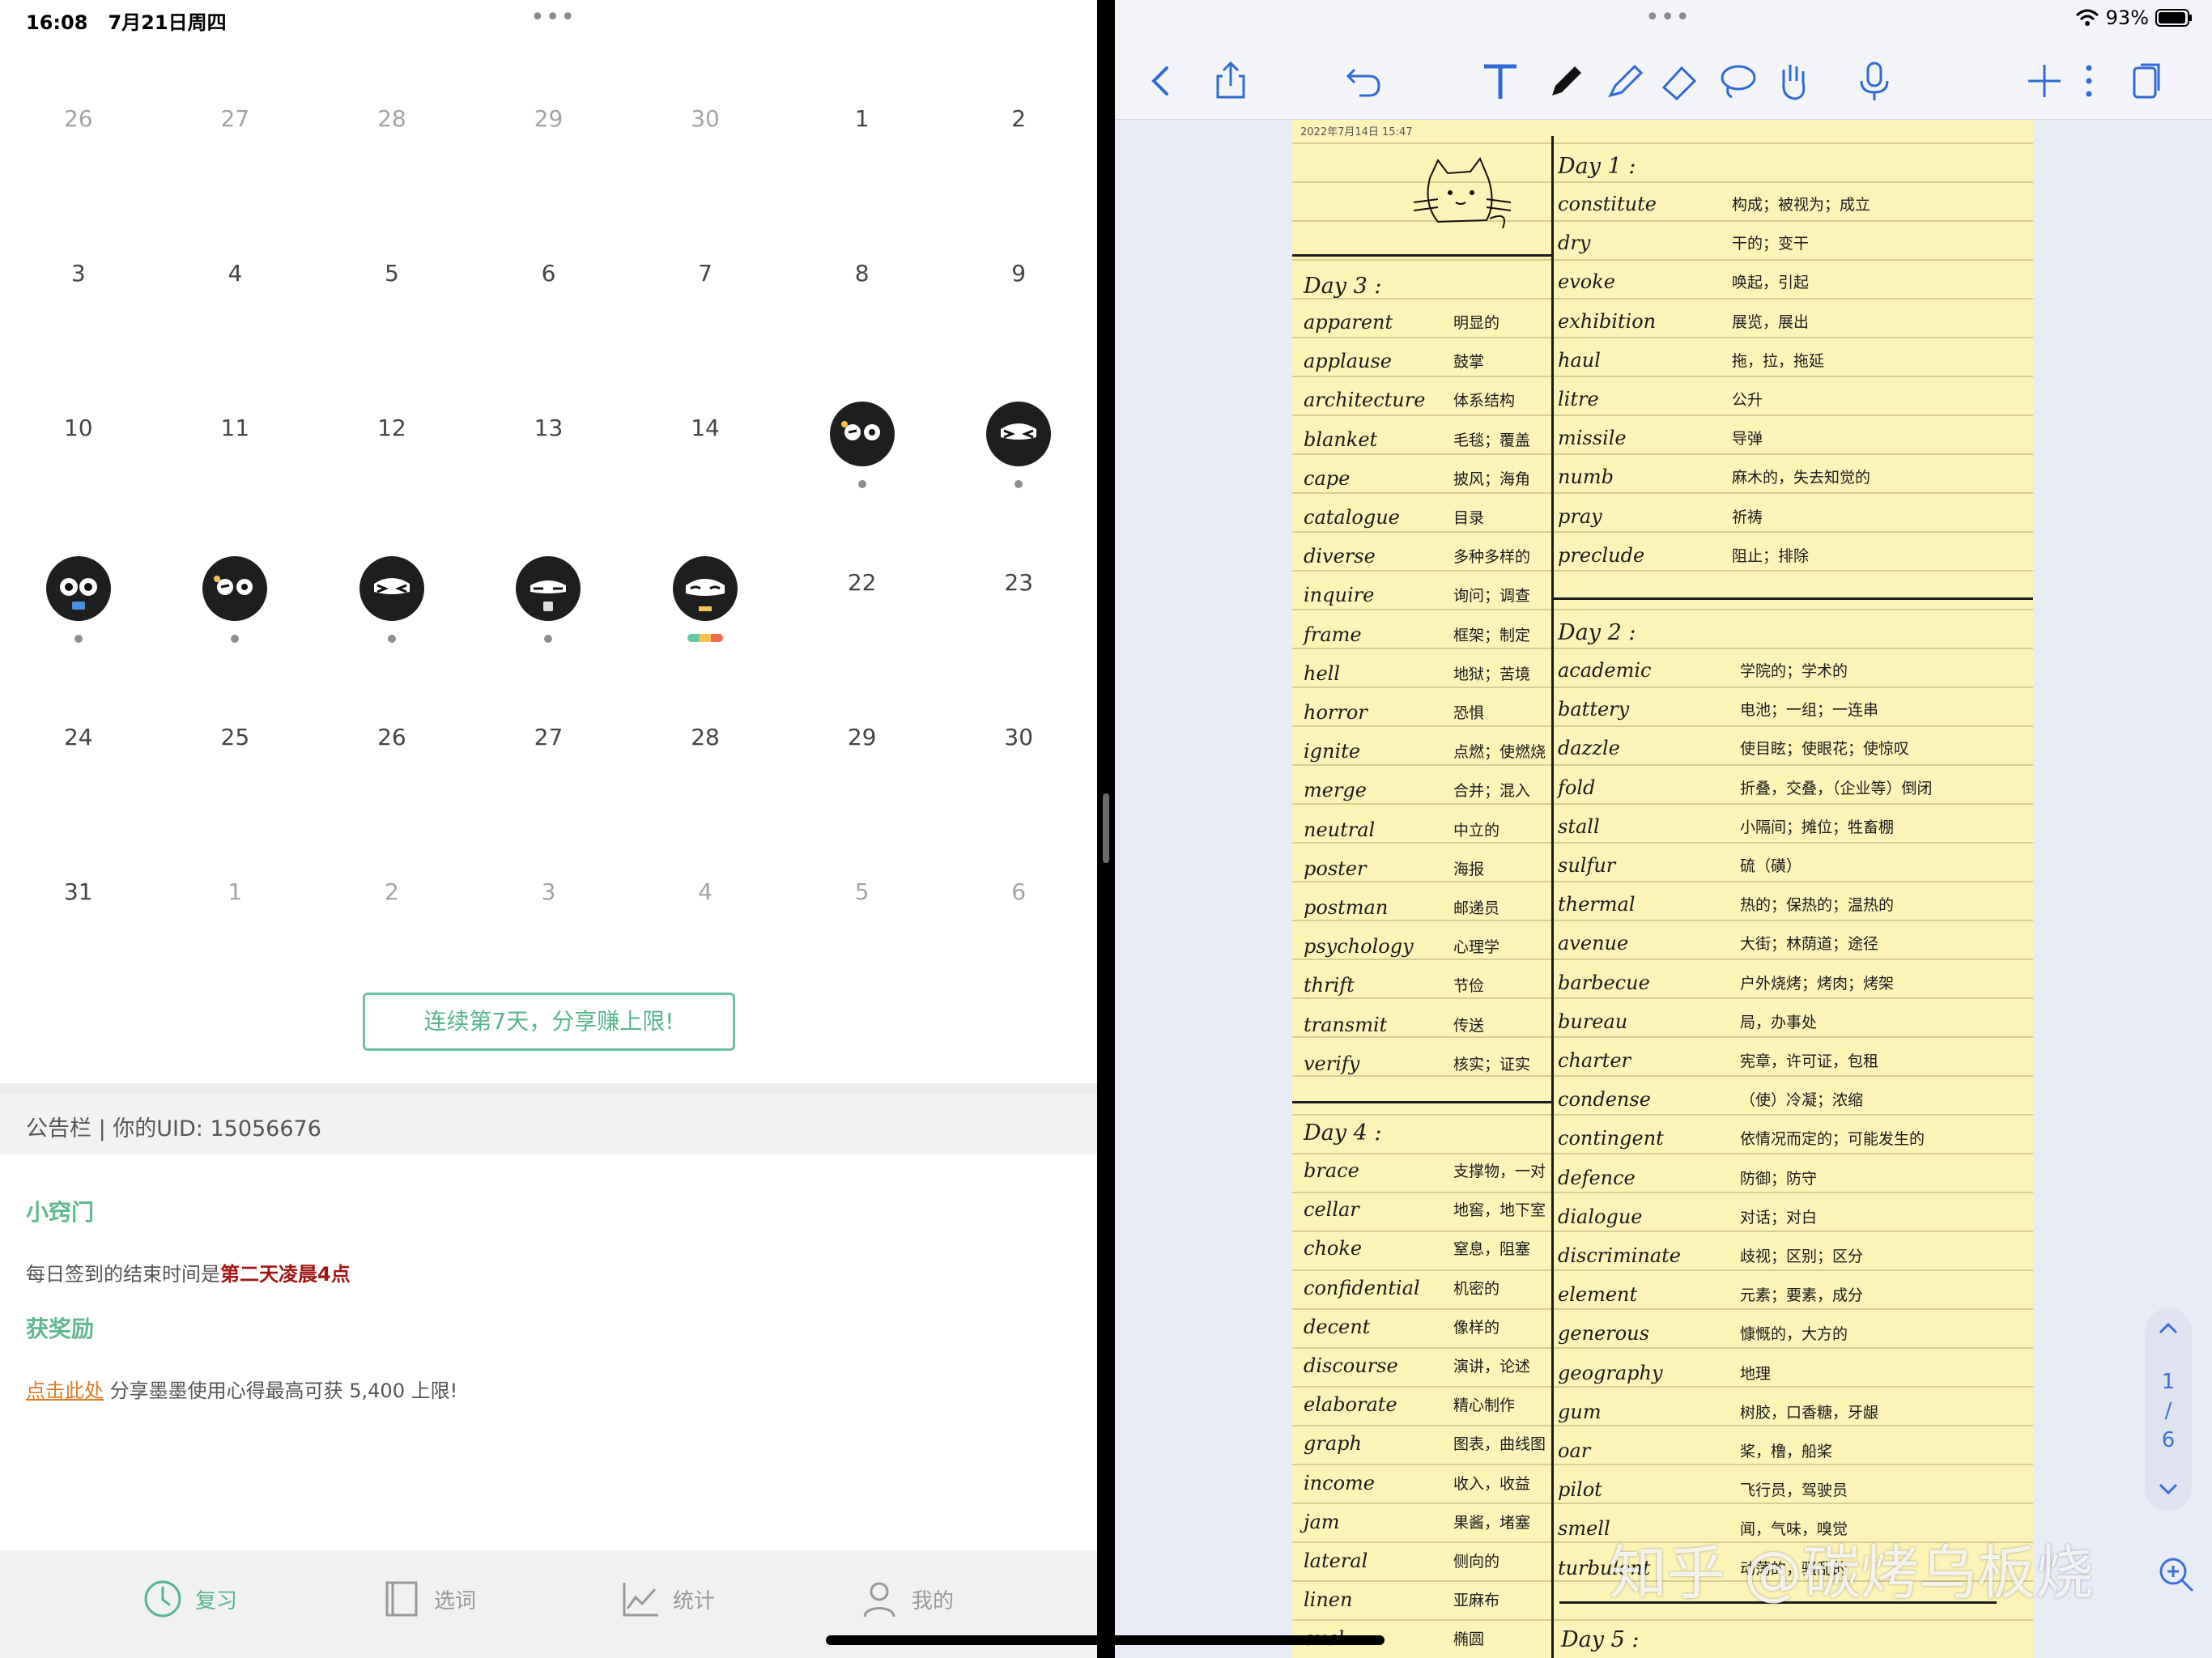 The image size is (2212, 1658). Describe the element at coordinates (429, 1599) in the screenshot. I see `tab-select-words: 选词` at that location.